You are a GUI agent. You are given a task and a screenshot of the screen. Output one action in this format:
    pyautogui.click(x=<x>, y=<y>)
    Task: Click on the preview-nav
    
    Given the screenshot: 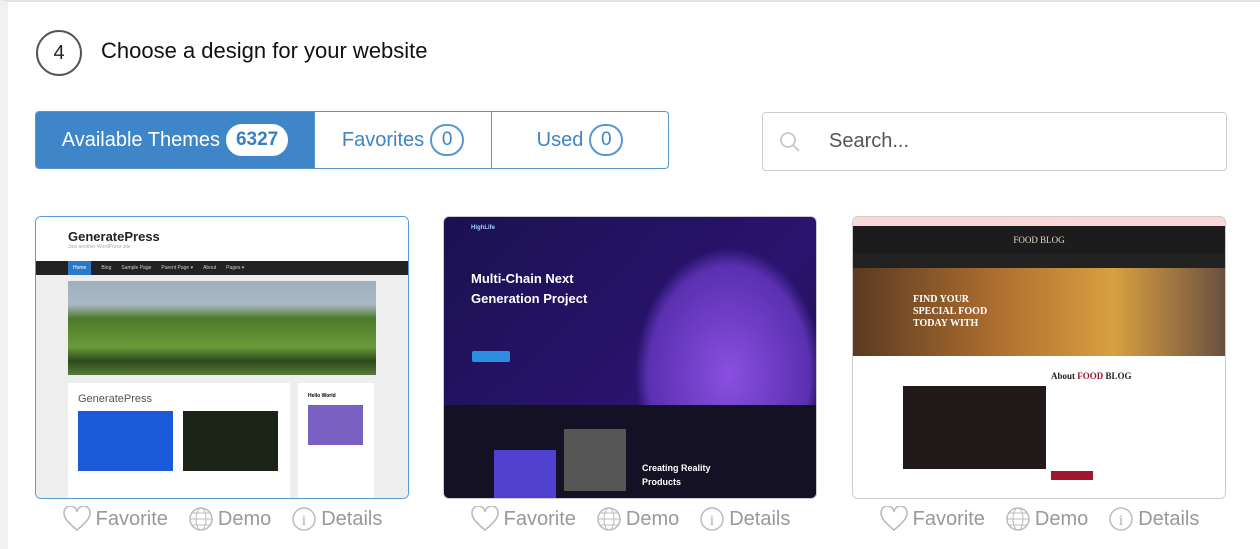 What is the action you would take?
    pyautogui.click(x=1039, y=261)
    